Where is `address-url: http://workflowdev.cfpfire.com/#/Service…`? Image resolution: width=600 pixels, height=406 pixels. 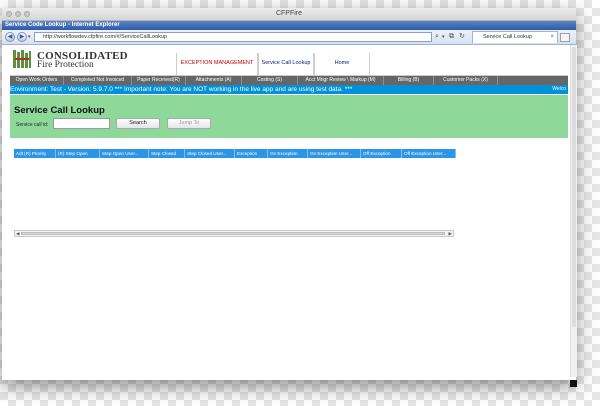
address-url: http://workflowdev.cfpfire.com/#/Service… is located at coordinates (105, 37).